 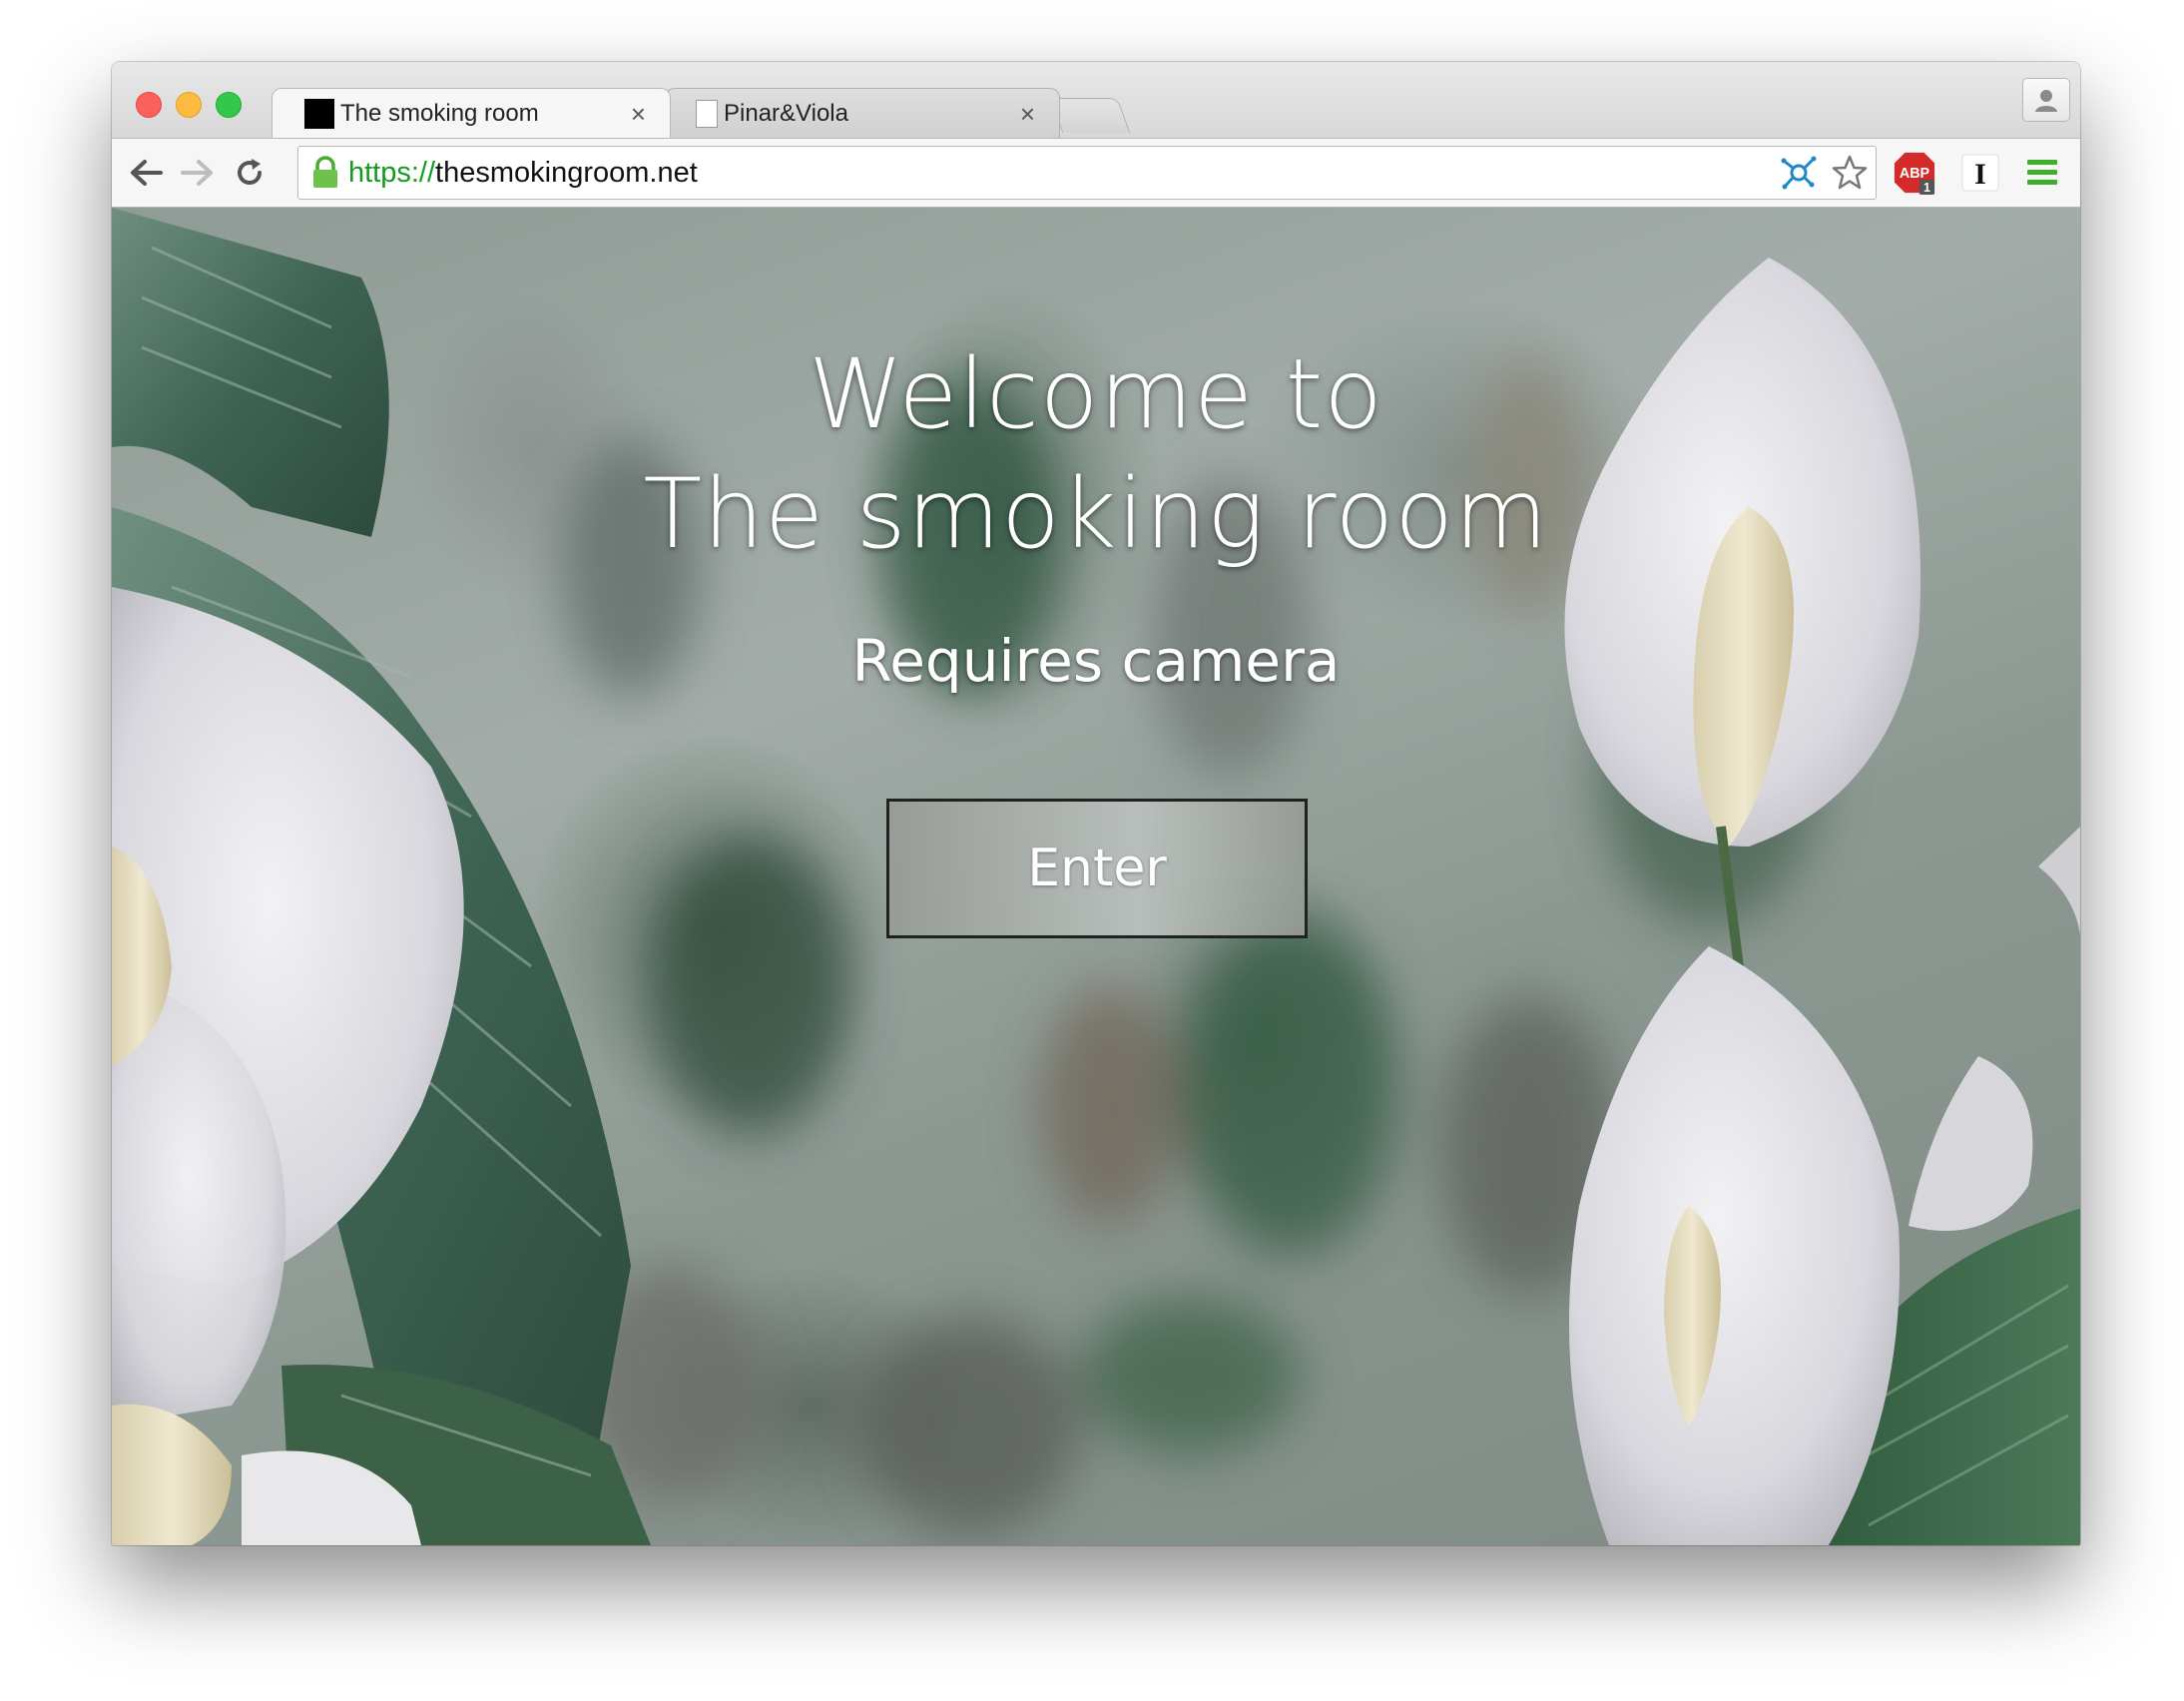 I want to click on reload-icon, so click(x=250, y=172).